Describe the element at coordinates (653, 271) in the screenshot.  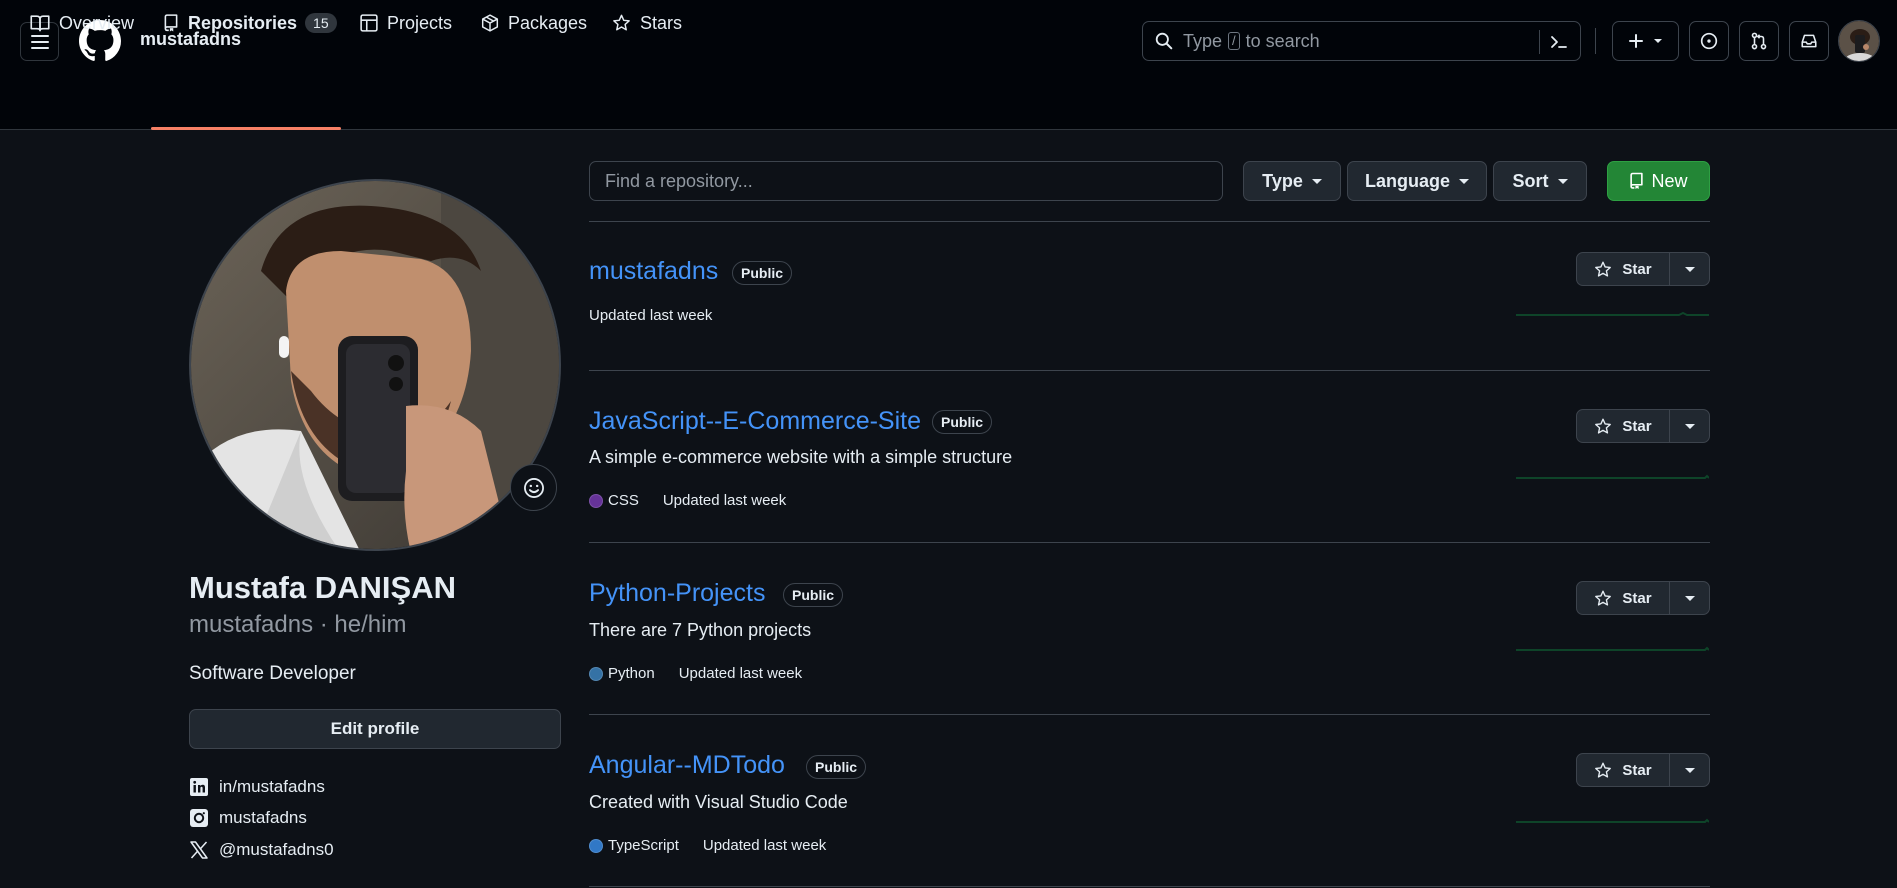
I see `repo-link-mustafadns: mustafadns` at that location.